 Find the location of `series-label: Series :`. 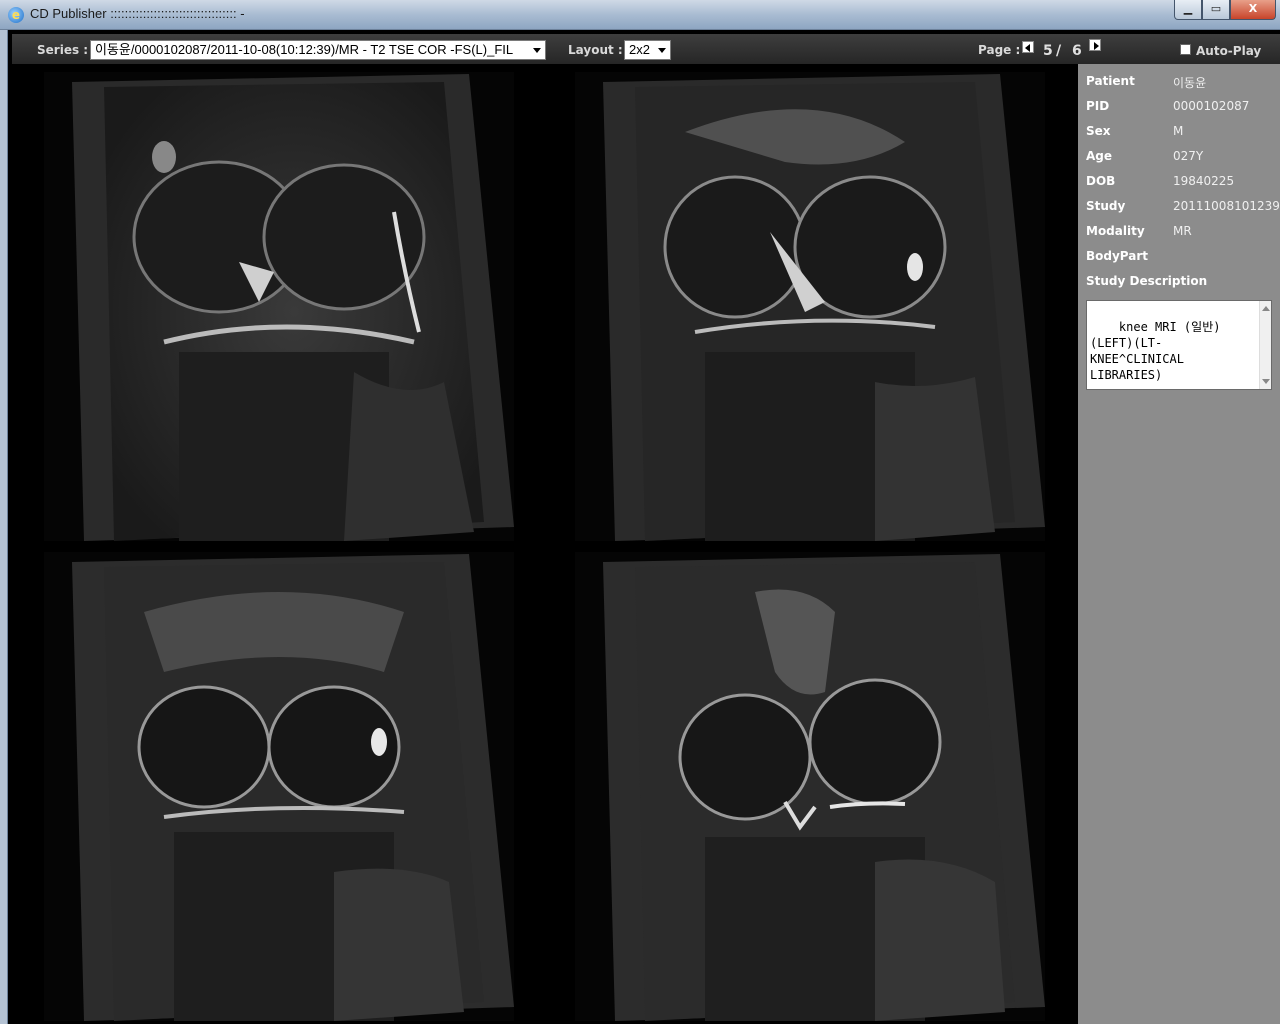

series-label: Series : is located at coordinates (63, 50).